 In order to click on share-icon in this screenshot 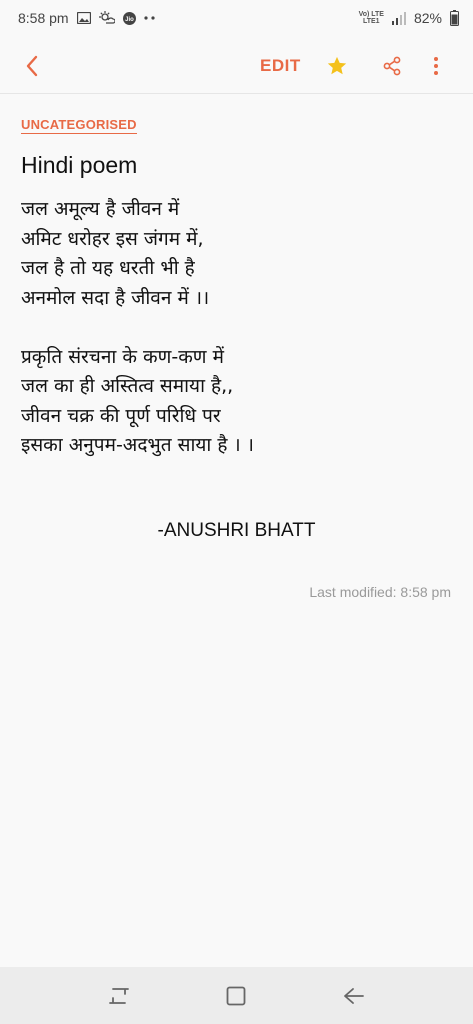, I will do `click(392, 66)`.